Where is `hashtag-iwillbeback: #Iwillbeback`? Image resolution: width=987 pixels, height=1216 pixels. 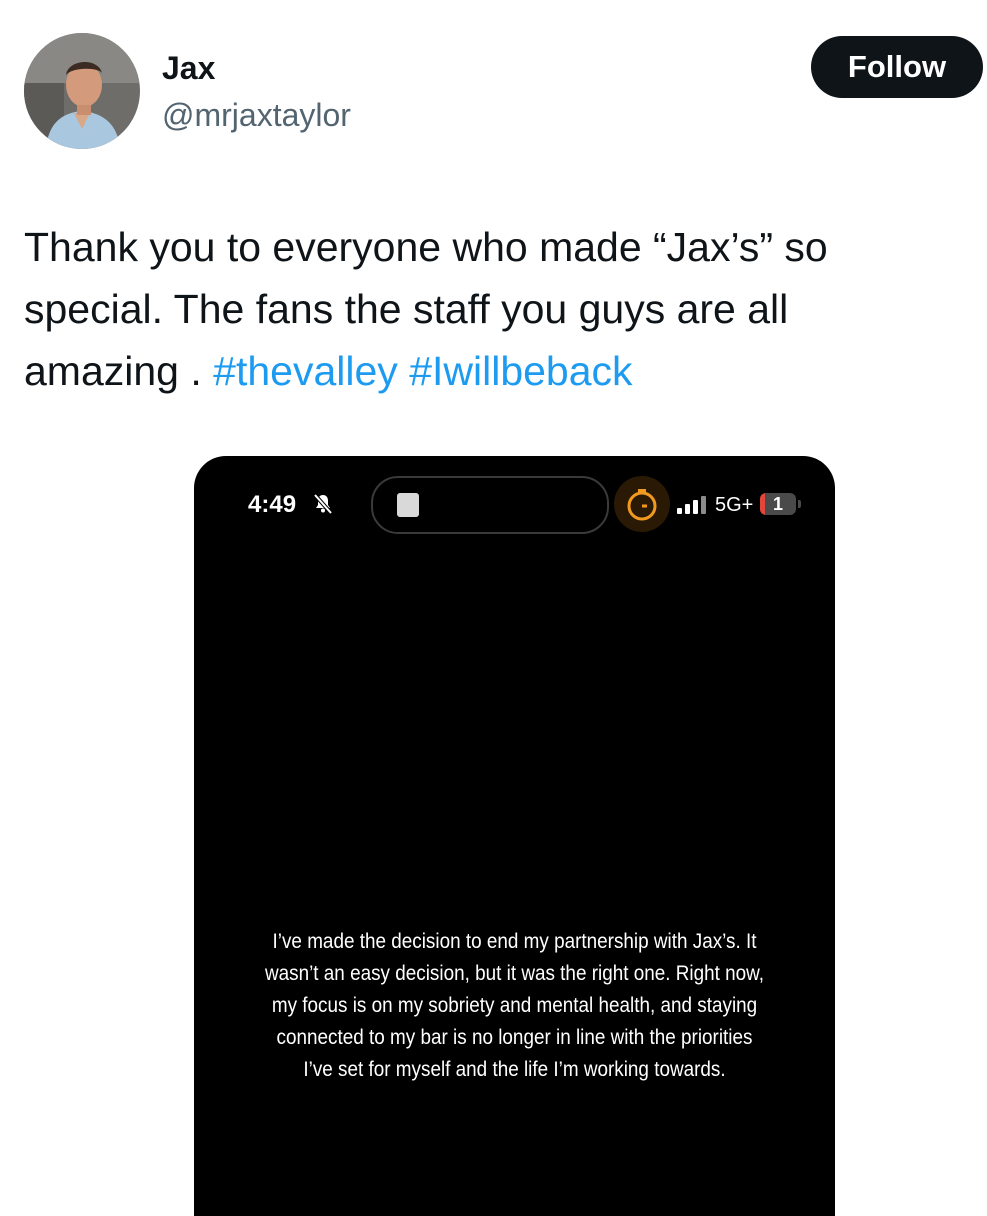 hashtag-iwillbeback: #Iwillbeback is located at coordinates (520, 371).